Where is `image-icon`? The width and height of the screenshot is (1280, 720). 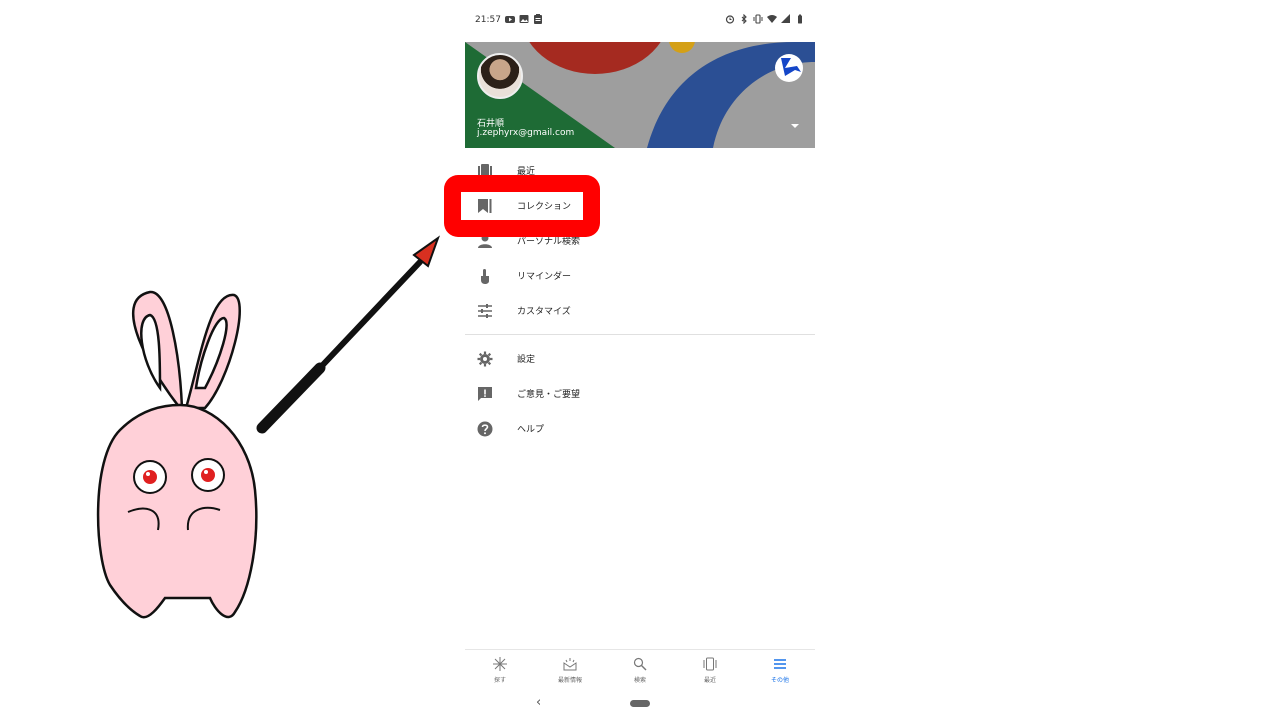
image-icon is located at coordinates (524, 19).